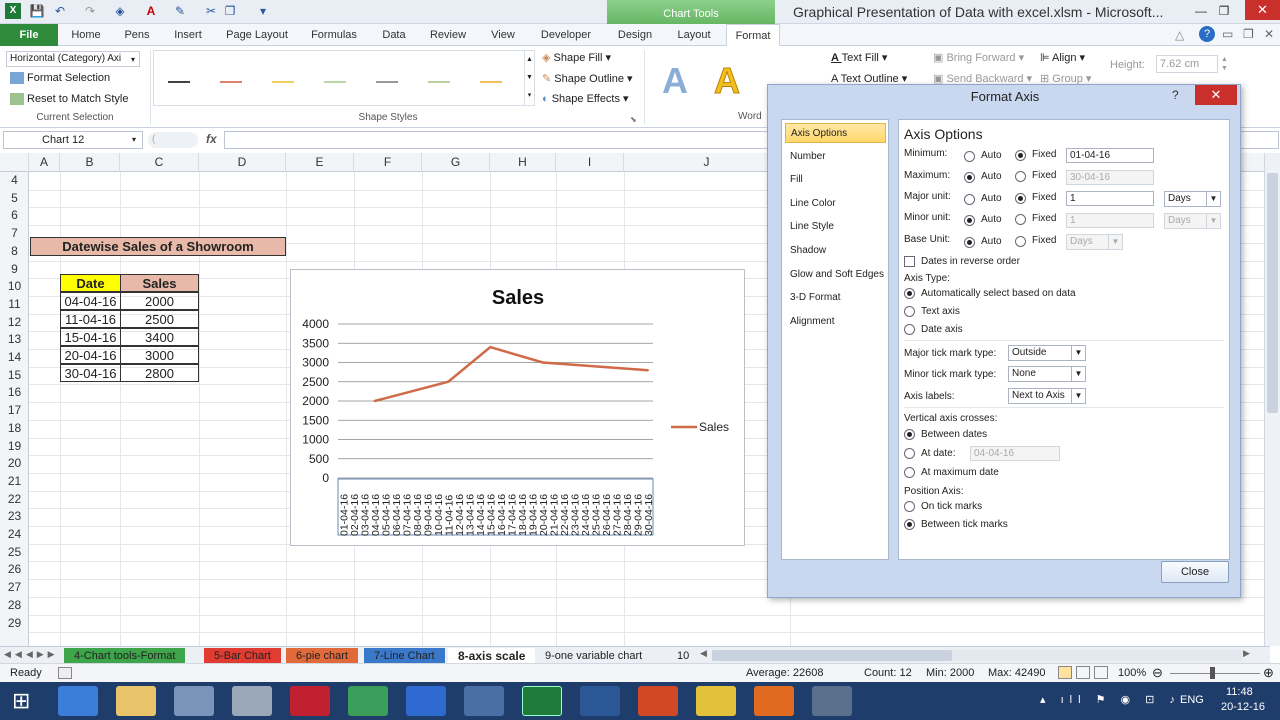 The image size is (1280, 720). I want to click on wordart-style-gold: A, so click(727, 81).